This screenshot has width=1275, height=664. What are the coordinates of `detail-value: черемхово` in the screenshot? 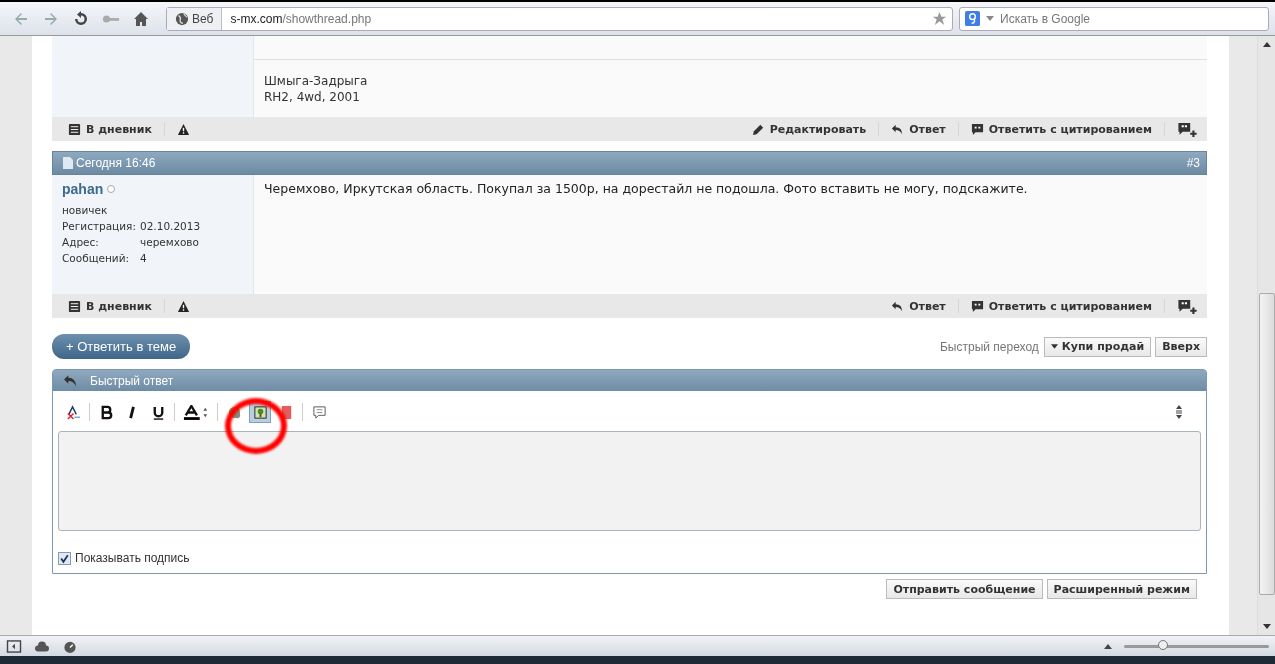 It's located at (169, 242).